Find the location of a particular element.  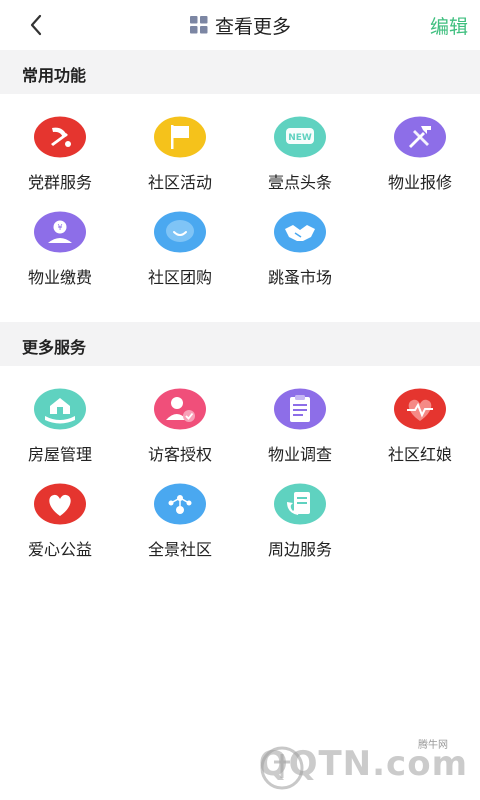

phone-service-icon is located at coordinates (300, 504).